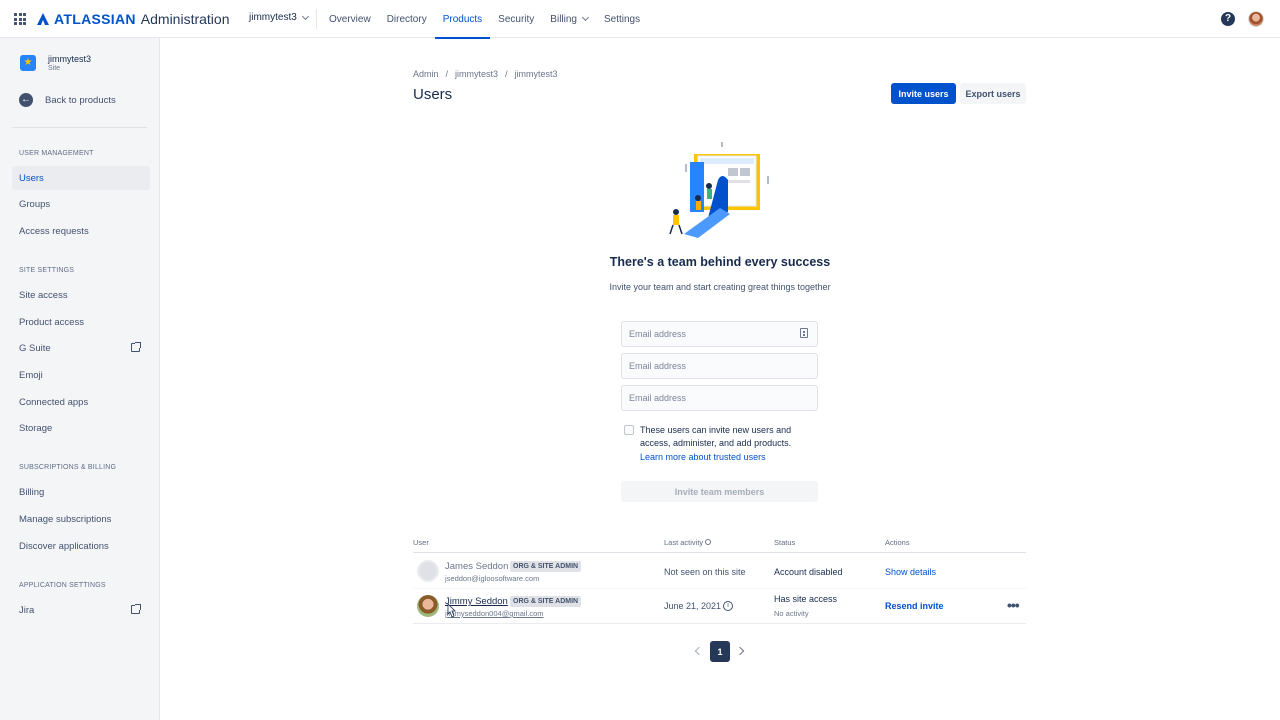  Describe the element at coordinates (81, 322) in the screenshot. I see `sidebar-item-product-access: Product access` at that location.